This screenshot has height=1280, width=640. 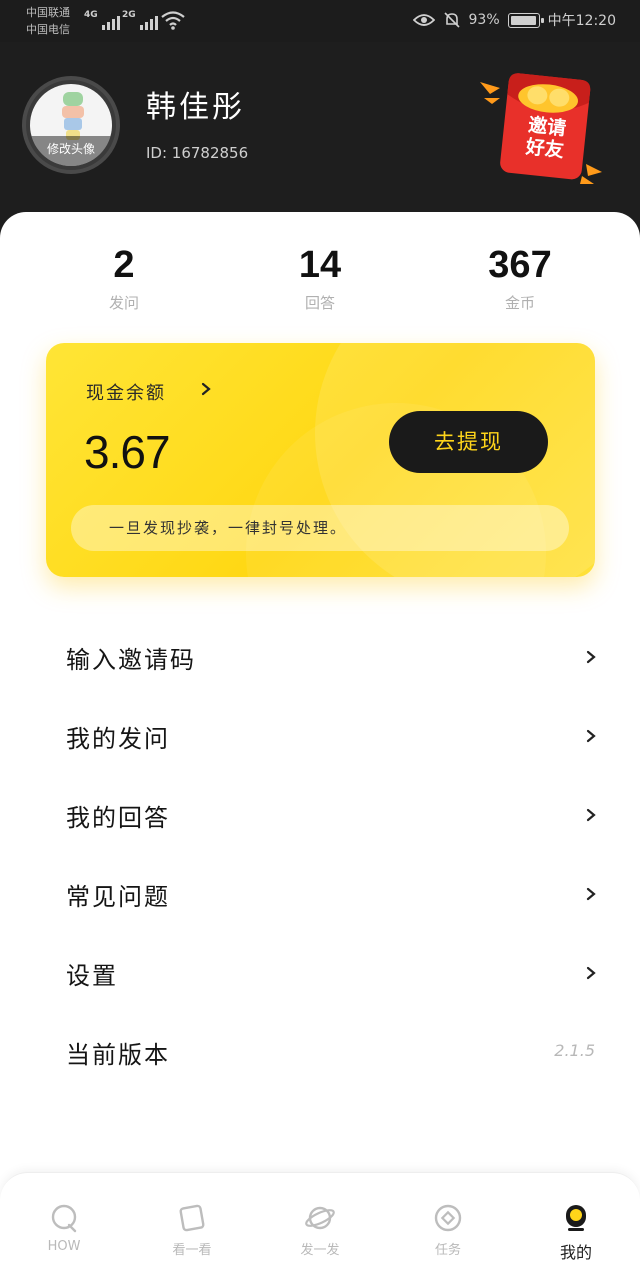 I want to click on stat-answers: 14 回答, so click(x=320, y=277).